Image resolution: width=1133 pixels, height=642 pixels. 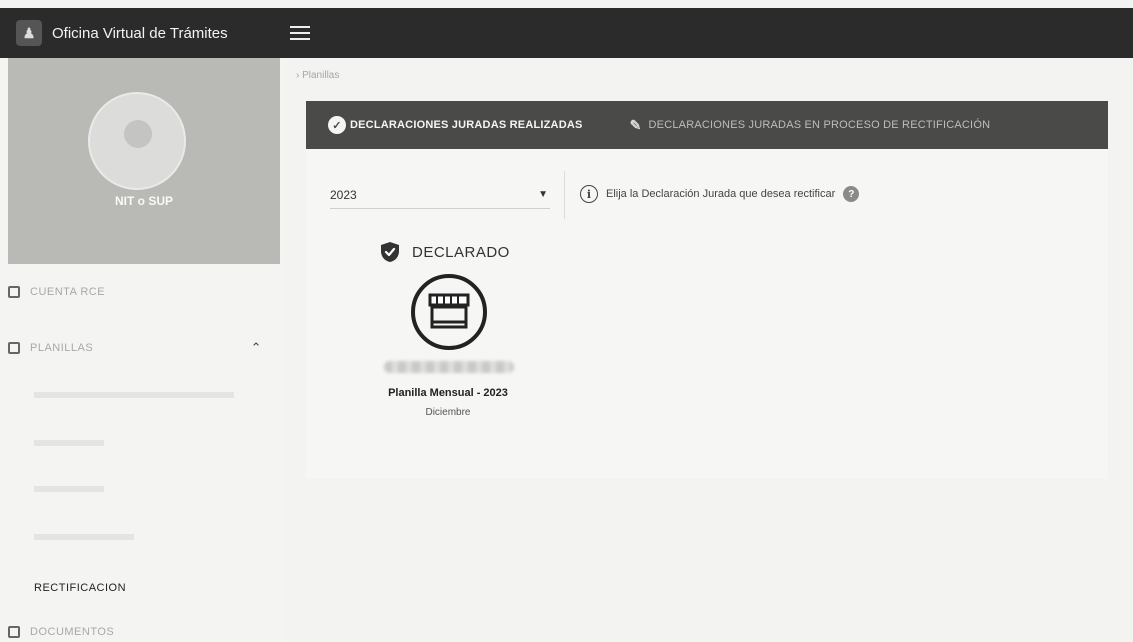 What do you see at coordinates (466, 125) in the screenshot?
I see `tab-label: DECLARACIONES JURADAS REALIZADAS` at bounding box center [466, 125].